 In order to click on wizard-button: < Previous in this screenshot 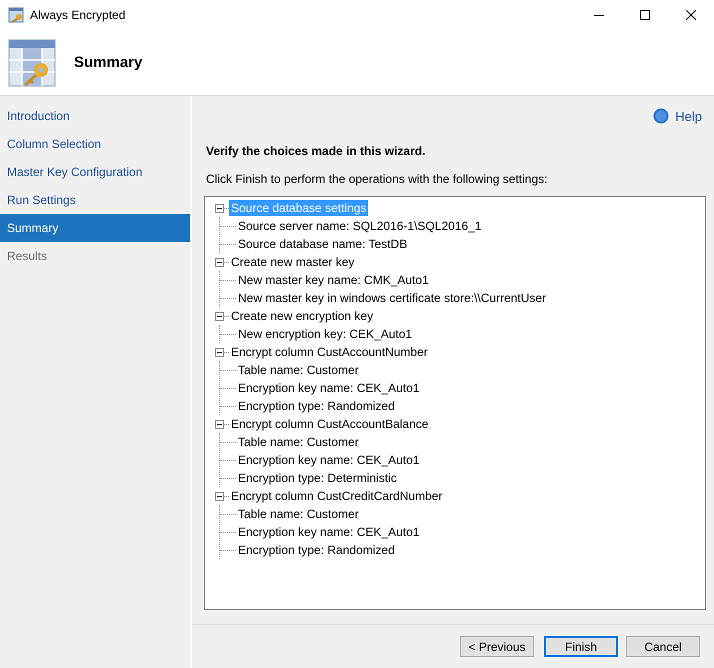, I will do `click(497, 646)`.